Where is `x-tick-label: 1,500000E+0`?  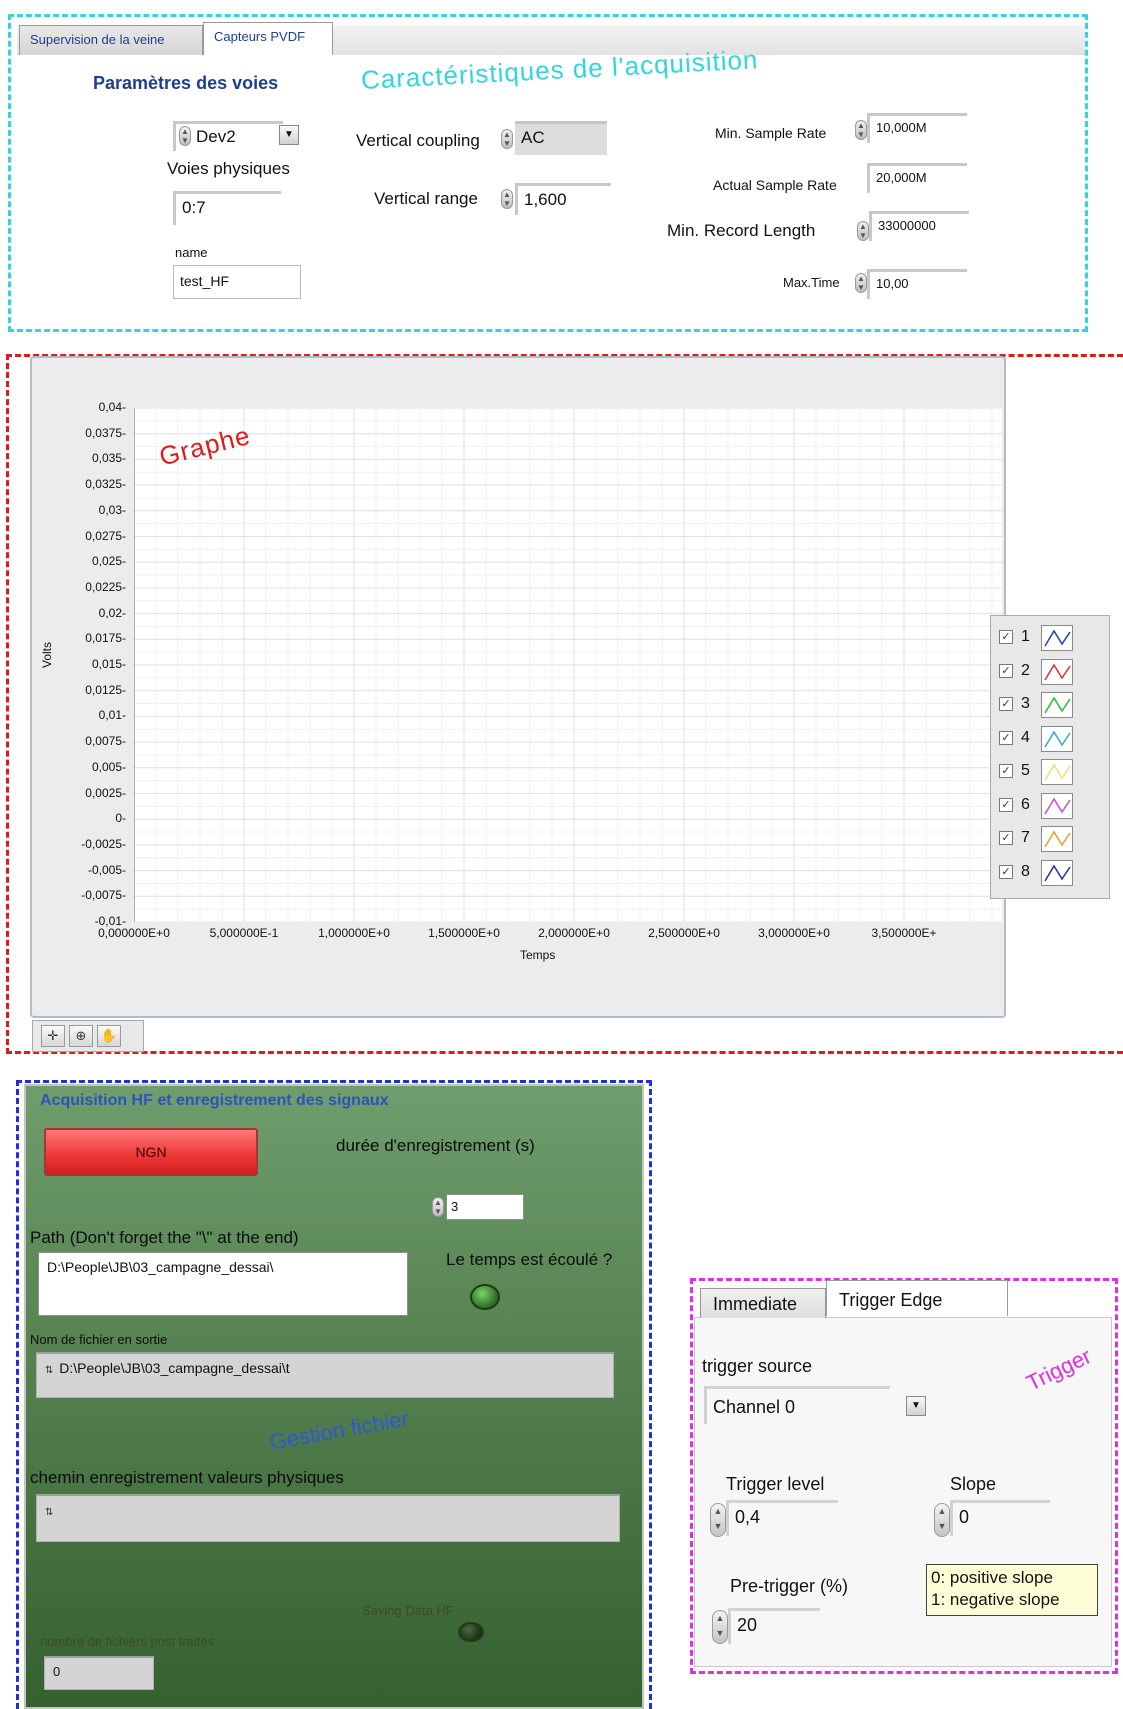 x-tick-label: 1,500000E+0 is located at coordinates (464, 933).